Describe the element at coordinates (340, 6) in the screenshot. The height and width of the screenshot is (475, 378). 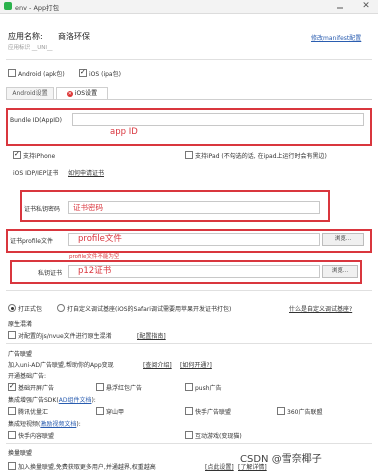
I see `minimize-icon` at that location.